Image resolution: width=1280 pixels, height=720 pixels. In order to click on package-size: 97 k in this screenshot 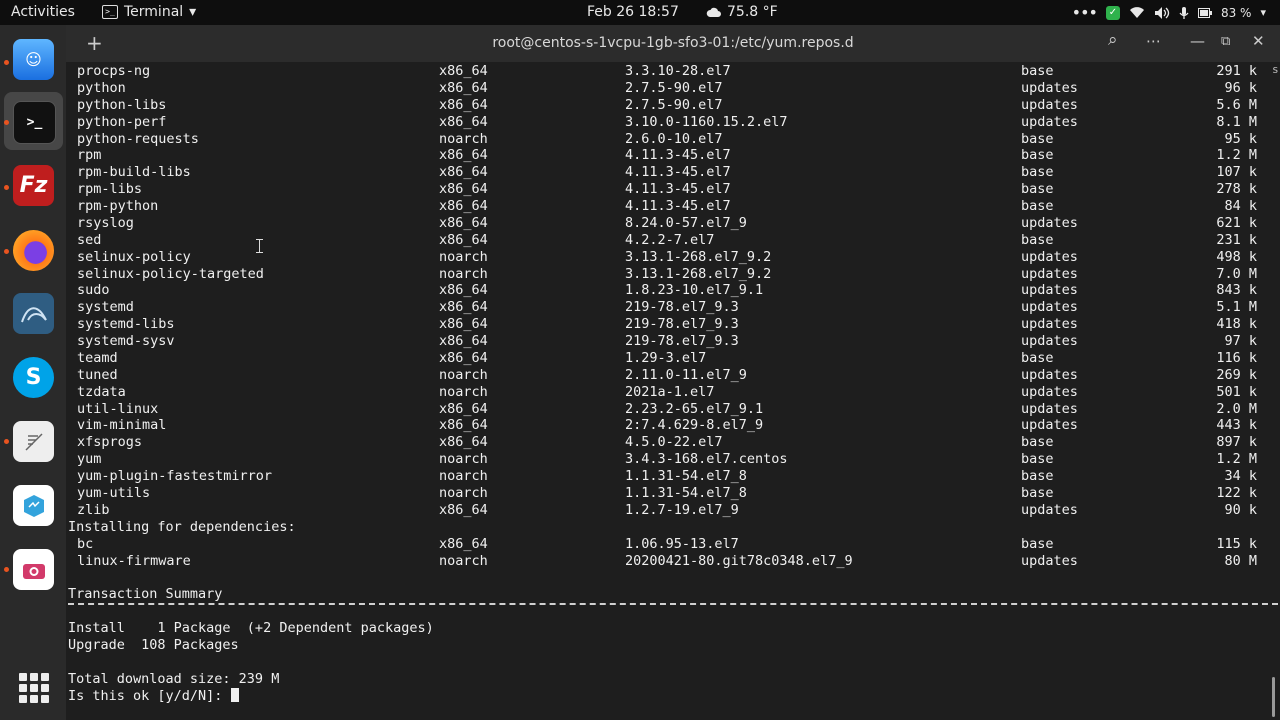, I will do `click(1240, 341)`.